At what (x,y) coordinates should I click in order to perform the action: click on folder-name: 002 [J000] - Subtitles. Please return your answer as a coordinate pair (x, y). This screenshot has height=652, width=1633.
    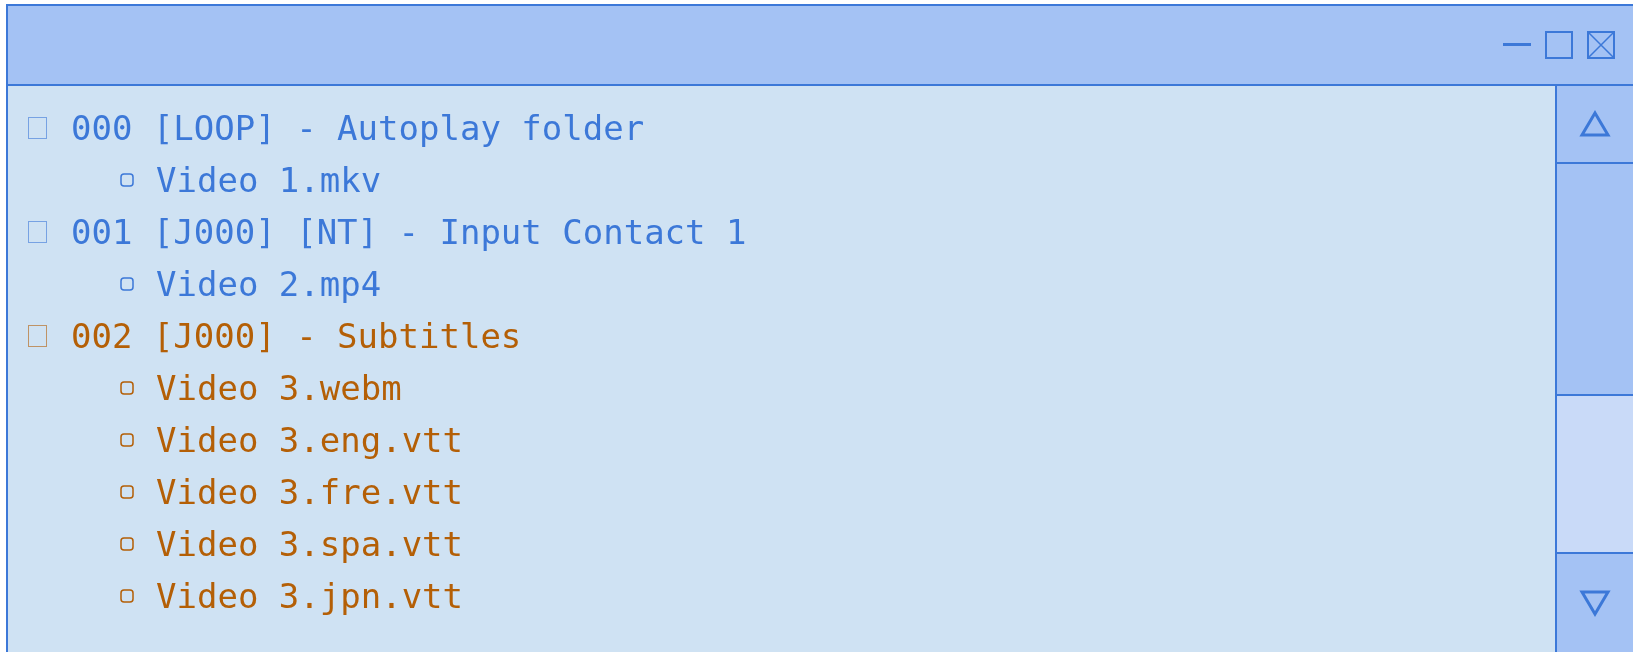
    Looking at the image, I should click on (296, 336).